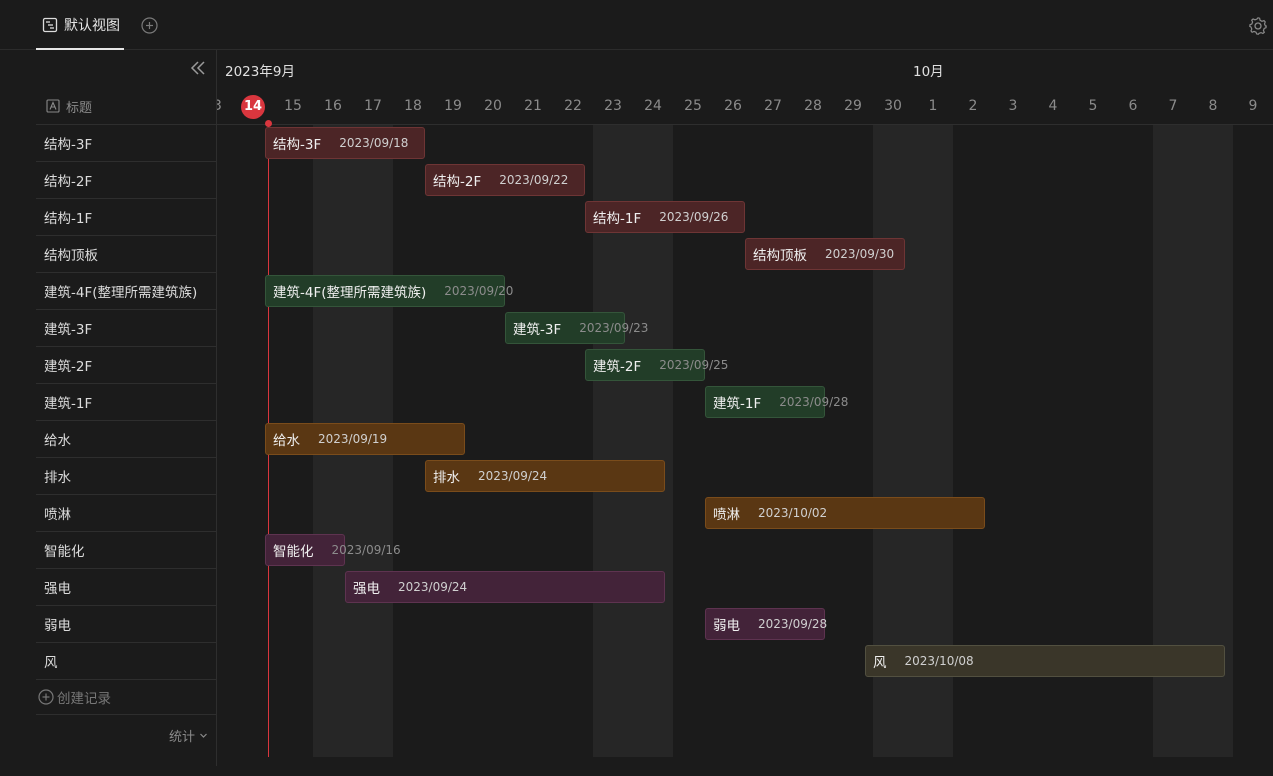 The width and height of the screenshot is (1273, 776). I want to click on task-bar-date: 2023/09/28, so click(793, 624).